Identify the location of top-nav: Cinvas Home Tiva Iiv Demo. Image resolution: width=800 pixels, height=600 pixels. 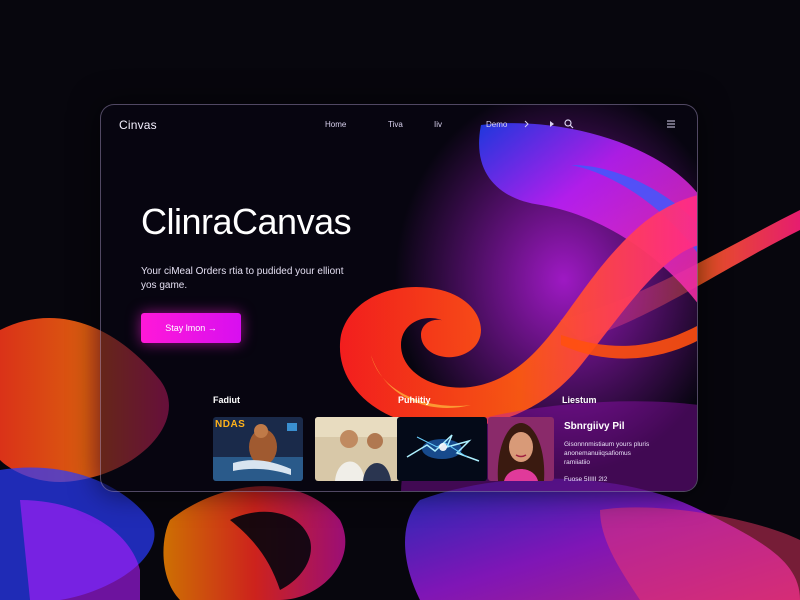
(399, 125).